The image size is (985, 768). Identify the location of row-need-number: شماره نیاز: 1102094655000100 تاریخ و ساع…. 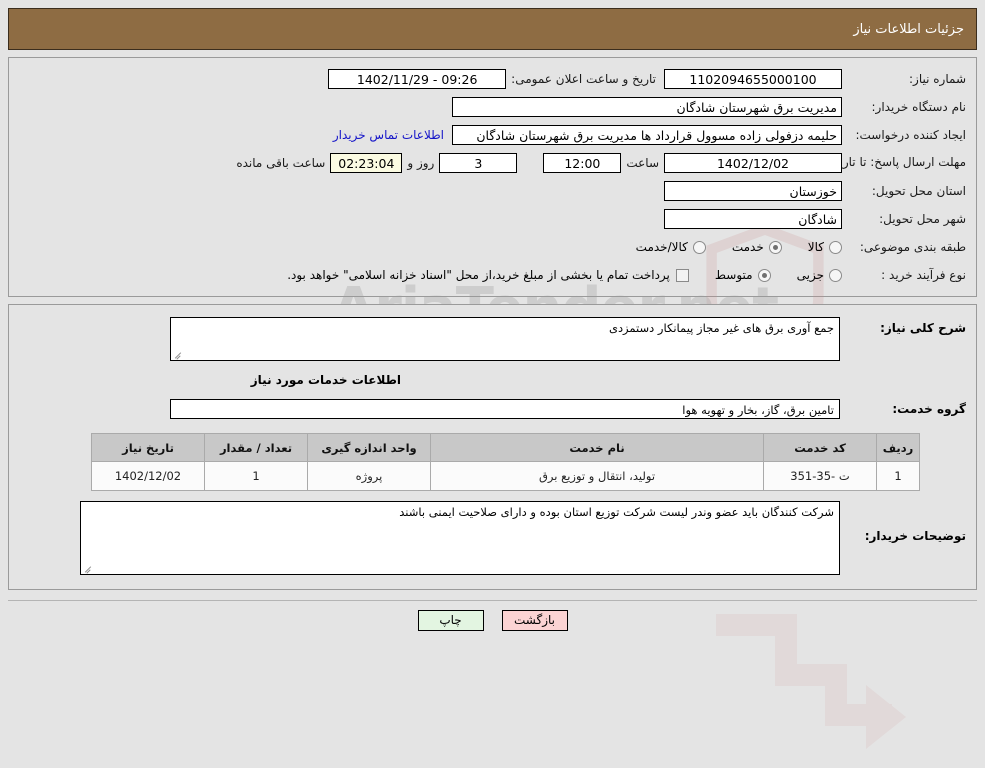
(492, 79).